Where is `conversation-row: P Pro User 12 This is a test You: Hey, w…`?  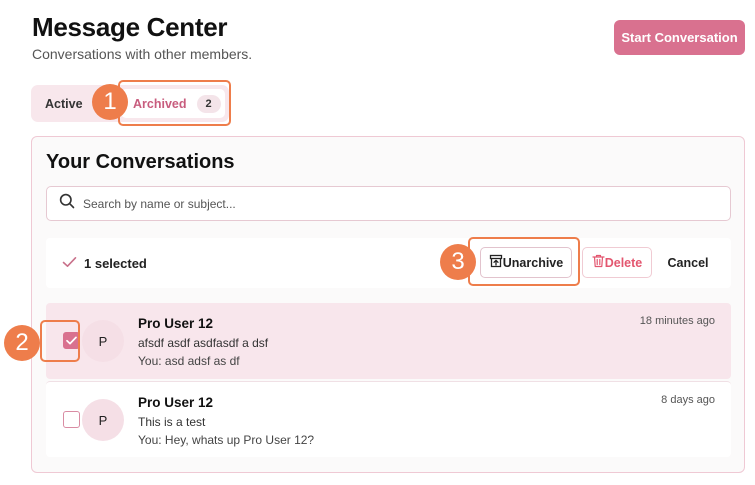 conversation-row: P Pro User 12 This is a test You: Hey, w… is located at coordinates (388, 419).